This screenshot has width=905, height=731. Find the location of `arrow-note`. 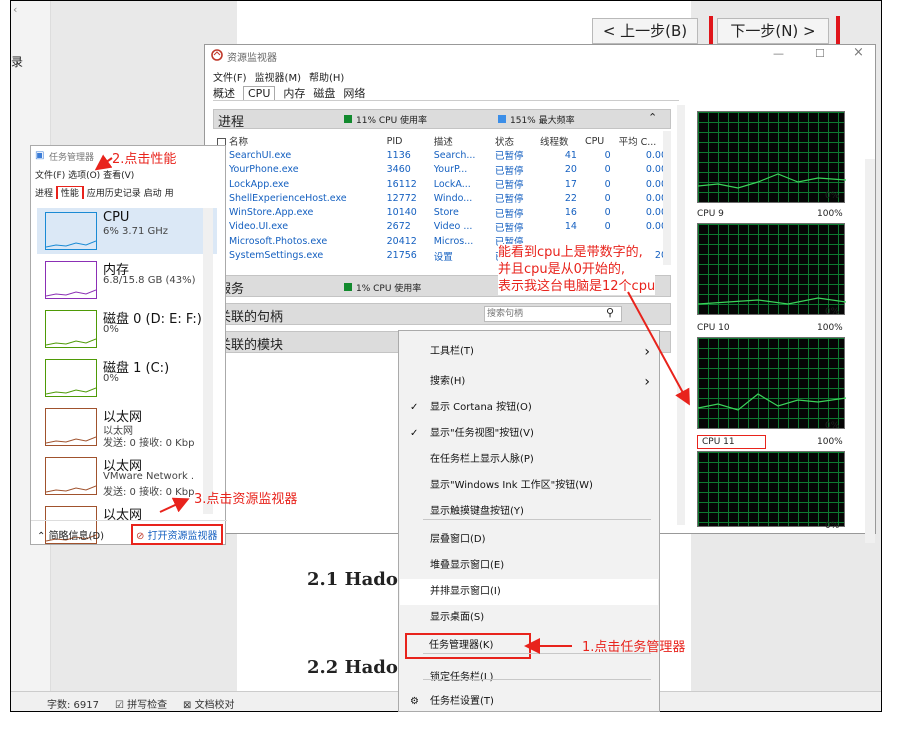

arrow-note is located at coordinates (658, 348).